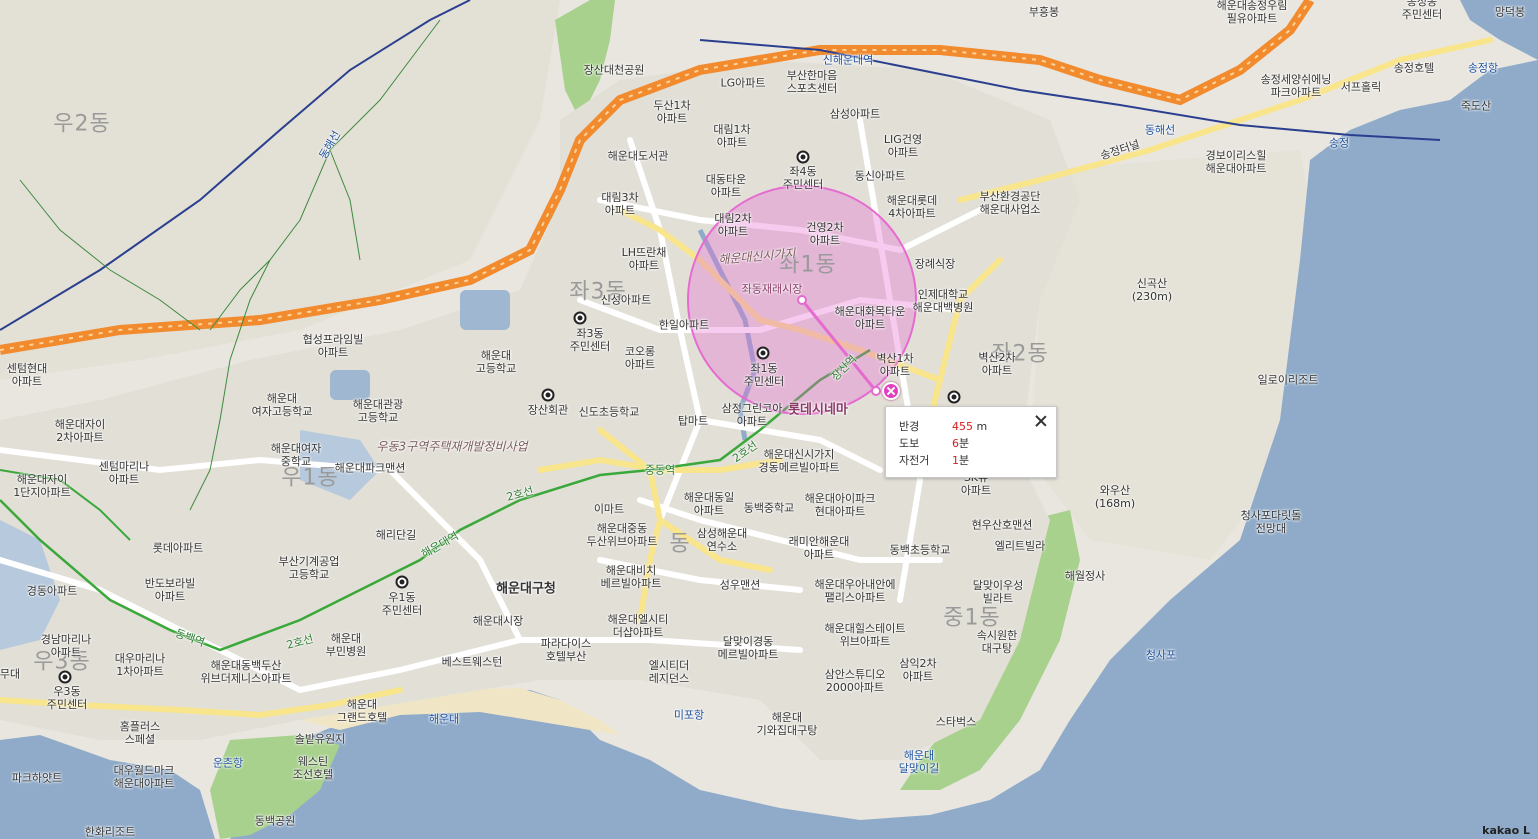 This screenshot has height=839, width=1538. Describe the element at coordinates (709, 504) in the screenshot. I see `place-dongil: 해운대동일 아파트` at that location.